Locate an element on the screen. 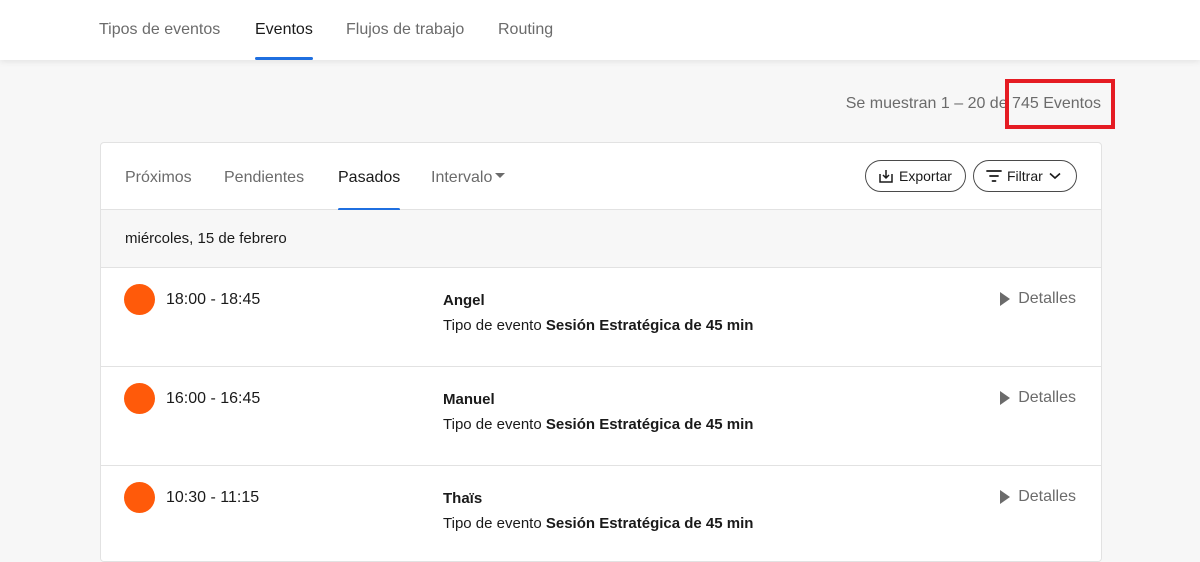 Image resolution: width=1200 pixels, height=562 pixels. event-time: 18:00 - 18:45 is located at coordinates (213, 299).